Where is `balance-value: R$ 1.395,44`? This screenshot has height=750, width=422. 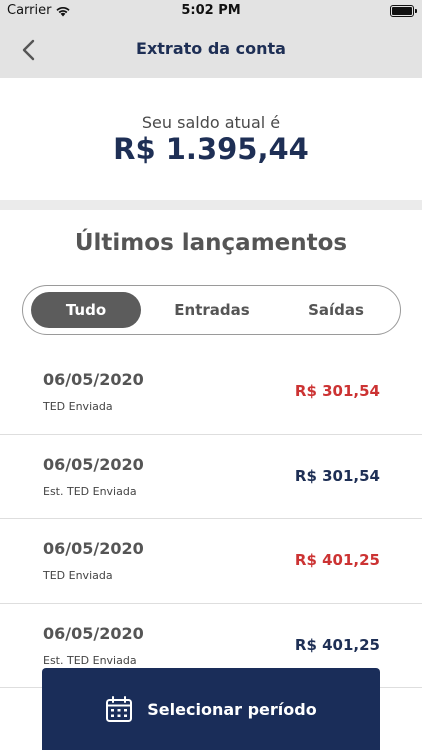
balance-value: R$ 1.395,44 is located at coordinates (211, 149).